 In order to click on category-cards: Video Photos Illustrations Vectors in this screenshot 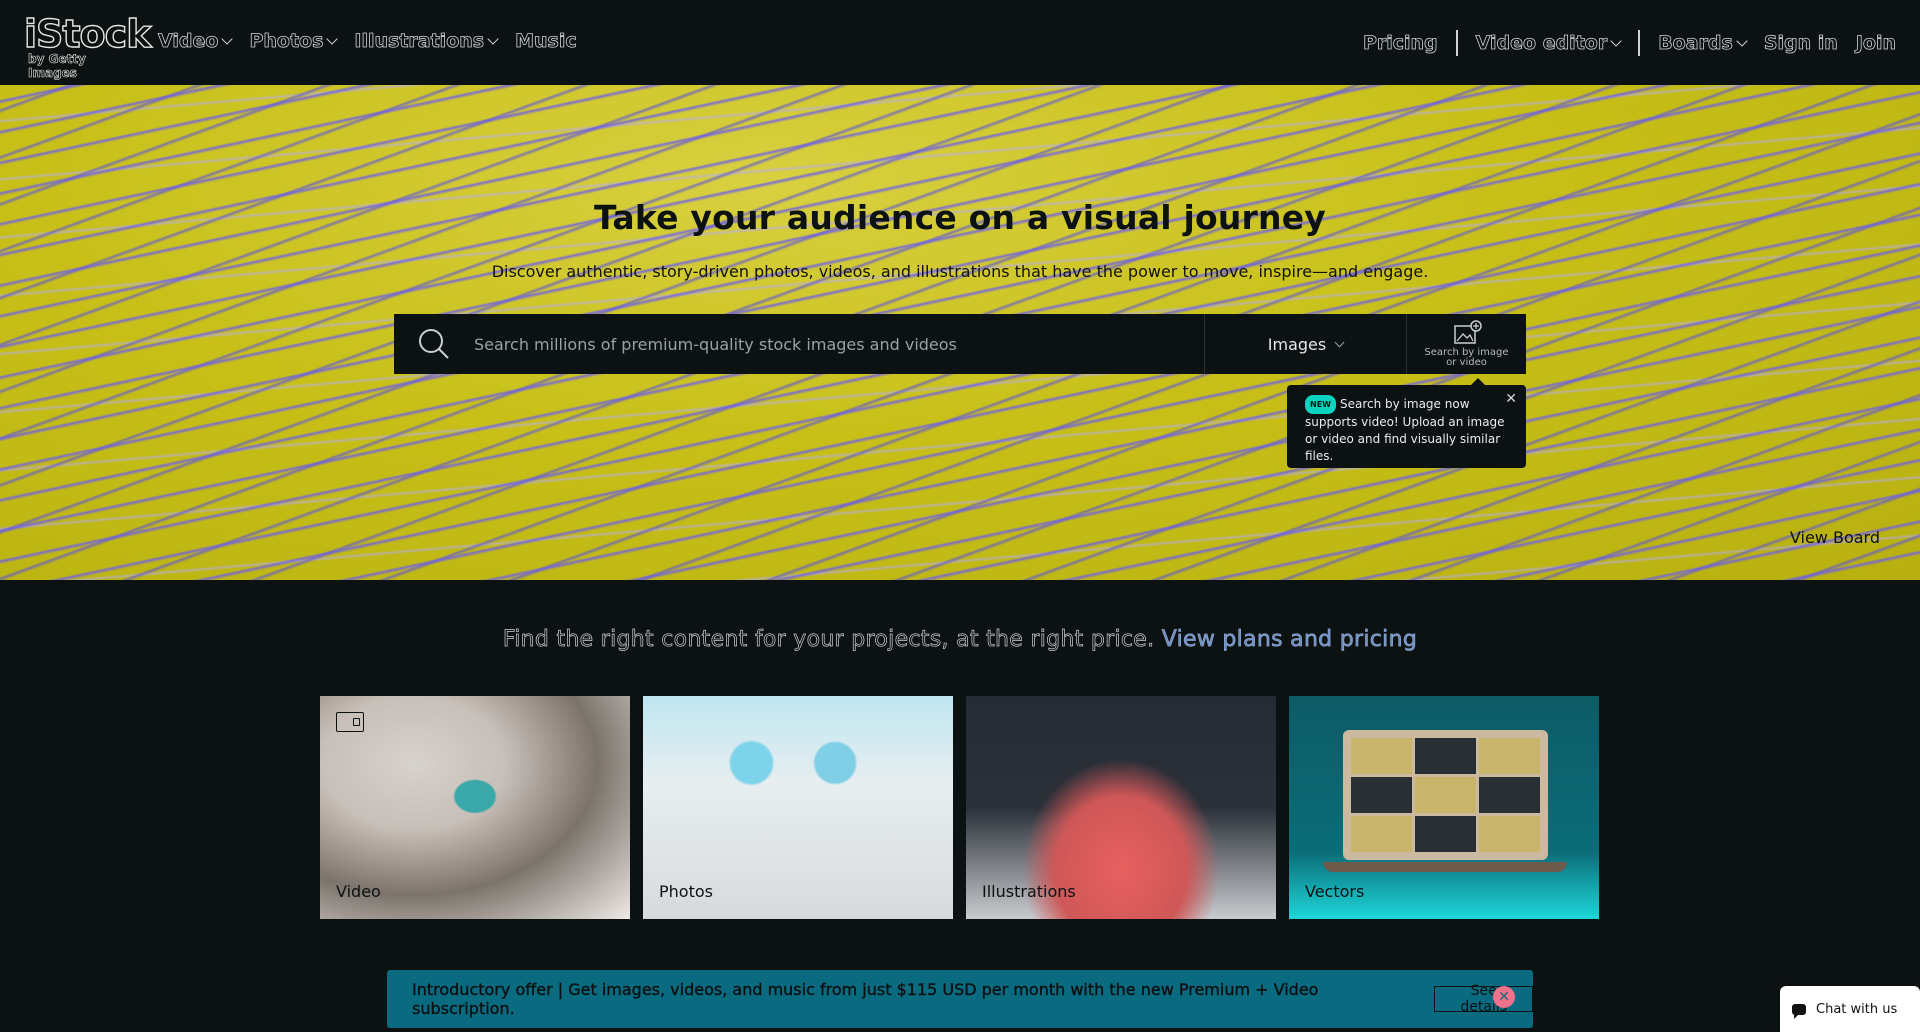, I will do `click(959, 807)`.